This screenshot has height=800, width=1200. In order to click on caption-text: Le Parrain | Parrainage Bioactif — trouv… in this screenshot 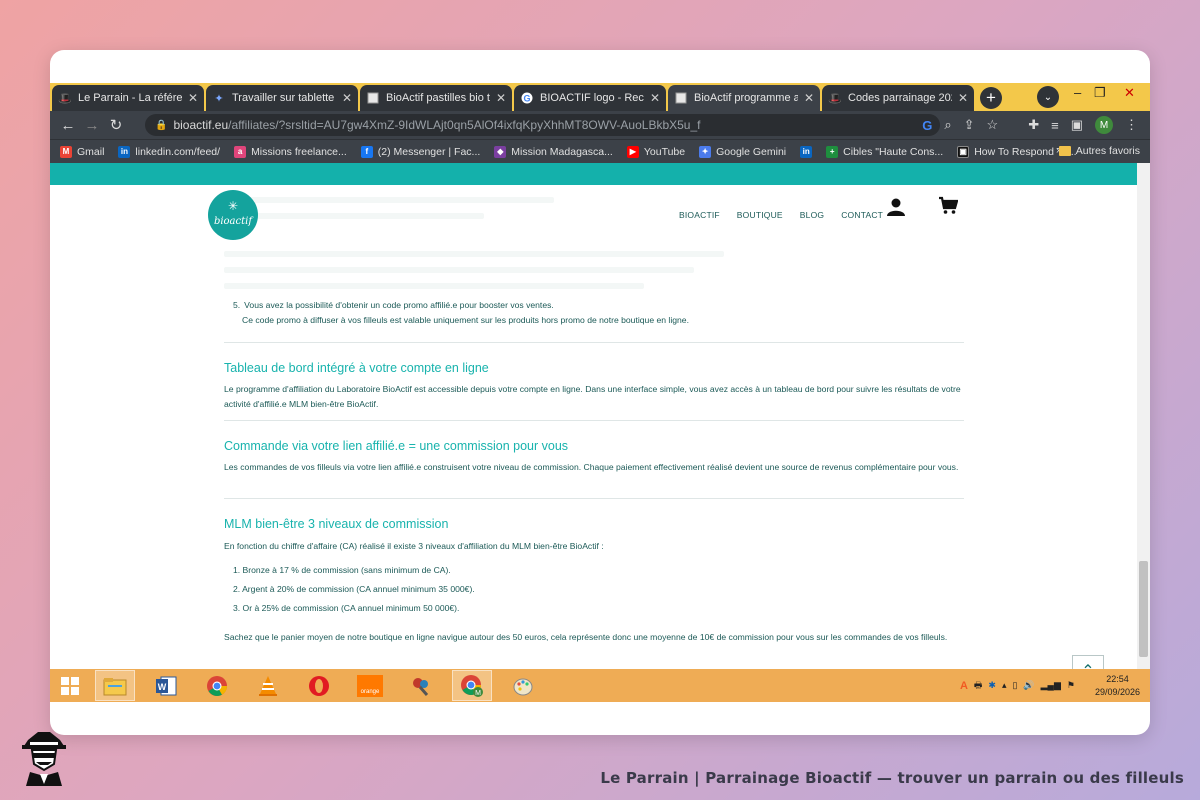, I will do `click(892, 778)`.